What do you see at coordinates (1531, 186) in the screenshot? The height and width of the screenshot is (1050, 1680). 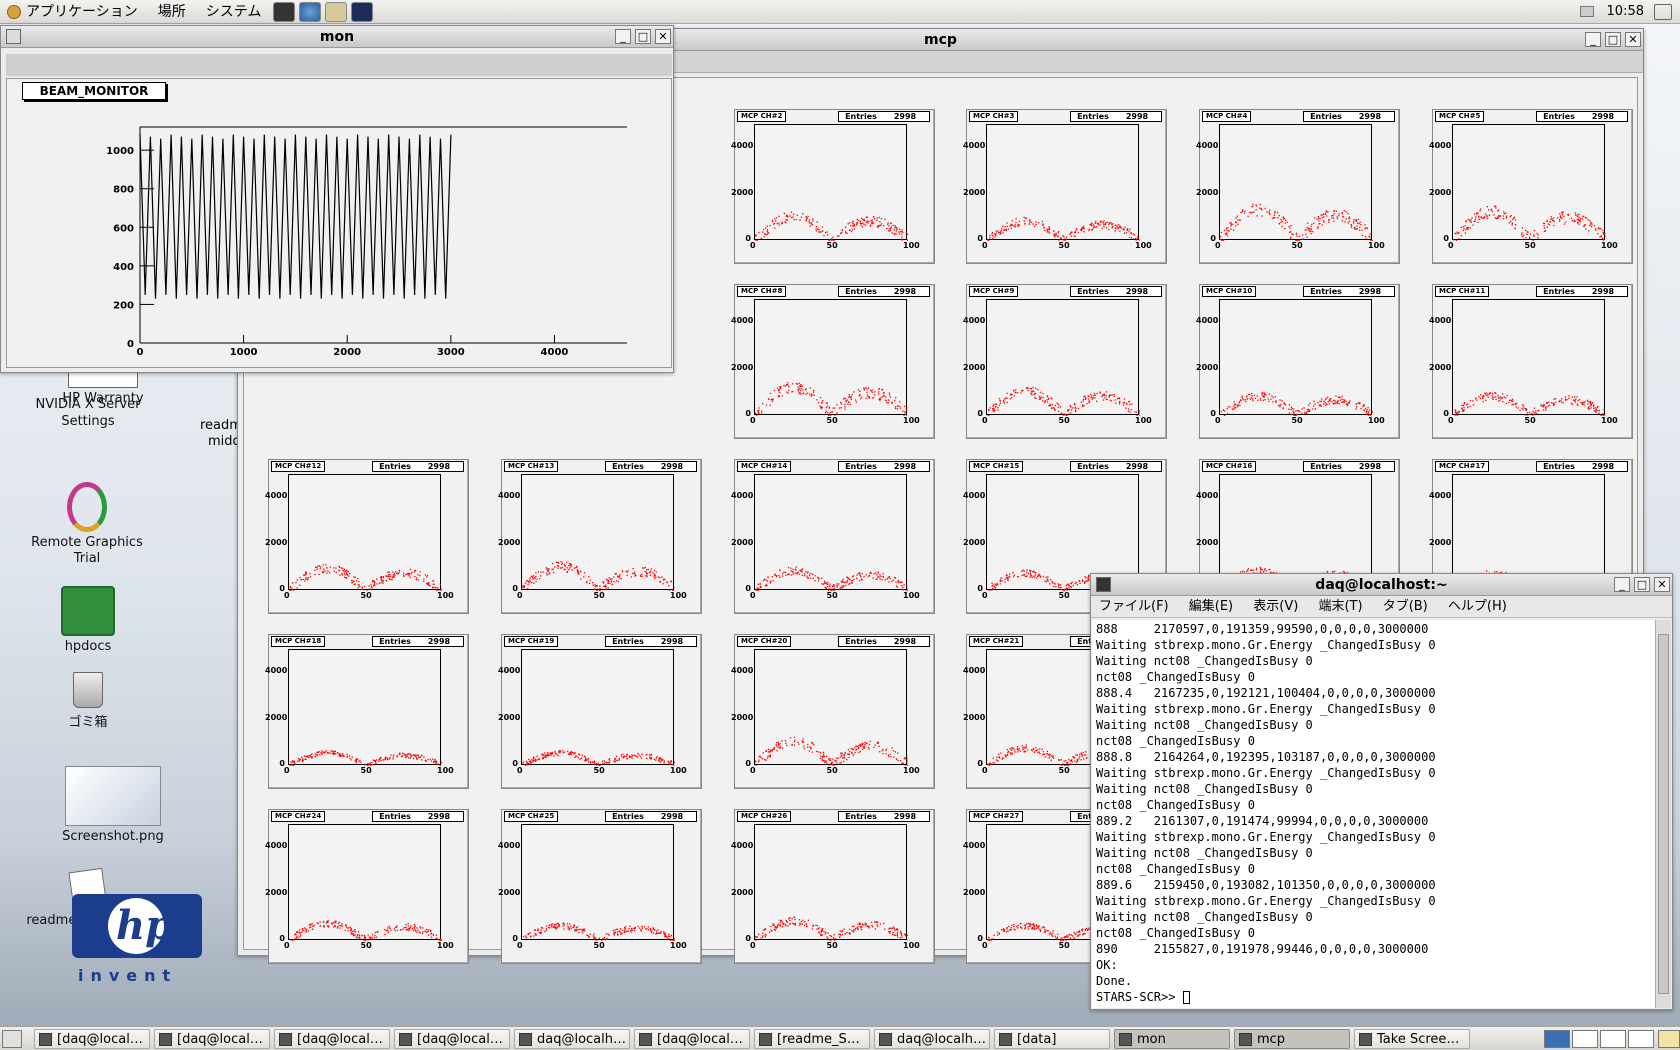 I see `mcp-pad: MCP CH#5 Entries 2998 0 2000 4000 0 50 100` at bounding box center [1531, 186].